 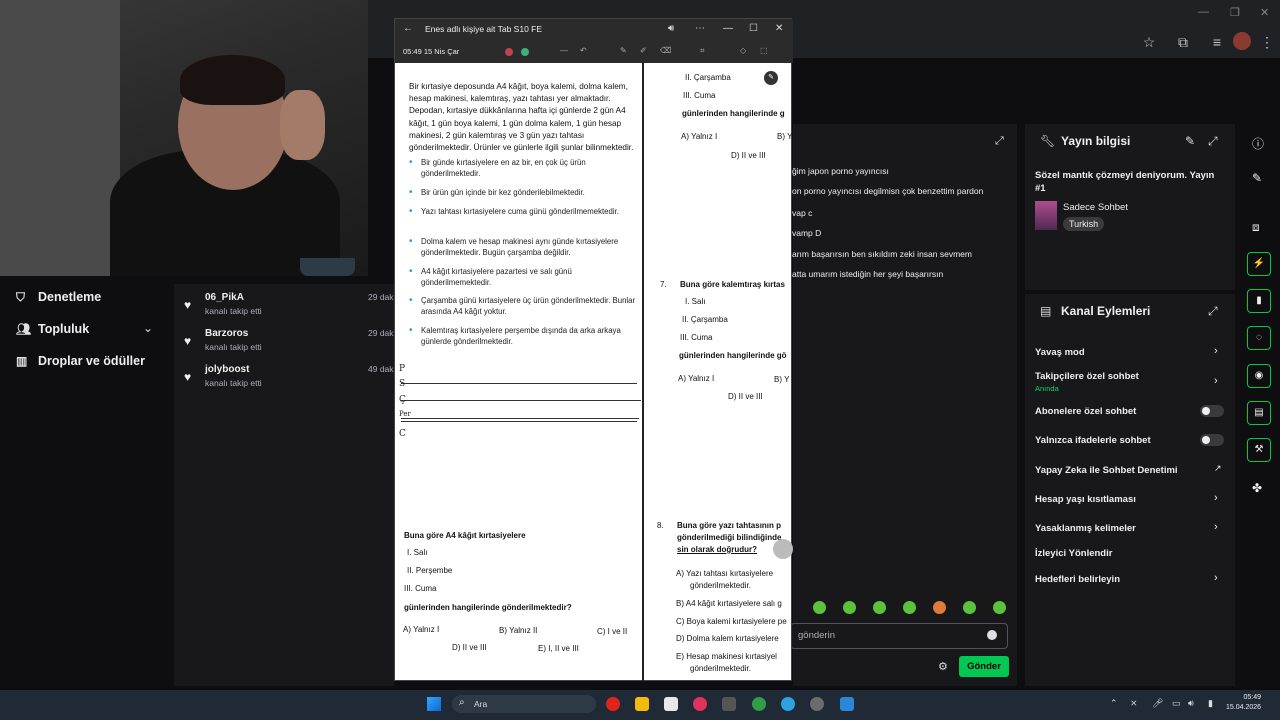 What do you see at coordinates (58, 297) in the screenshot?
I see `nav-item-moderation: ⛉ Denetleme` at bounding box center [58, 297].